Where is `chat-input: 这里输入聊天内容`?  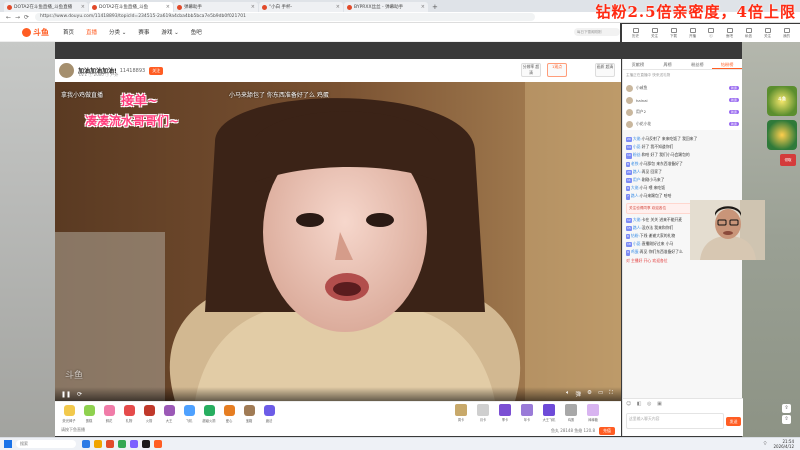 chat-input: 这里输入聊天内容 is located at coordinates (675, 421).